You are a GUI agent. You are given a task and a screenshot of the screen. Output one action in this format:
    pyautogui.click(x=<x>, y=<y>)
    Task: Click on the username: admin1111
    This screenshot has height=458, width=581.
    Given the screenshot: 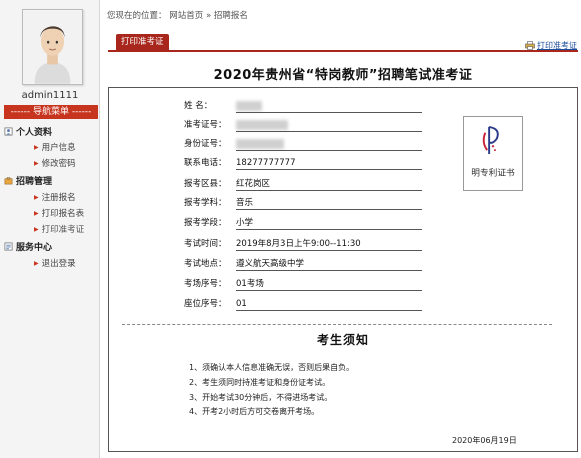 What is the action you would take?
    pyautogui.click(x=50, y=95)
    